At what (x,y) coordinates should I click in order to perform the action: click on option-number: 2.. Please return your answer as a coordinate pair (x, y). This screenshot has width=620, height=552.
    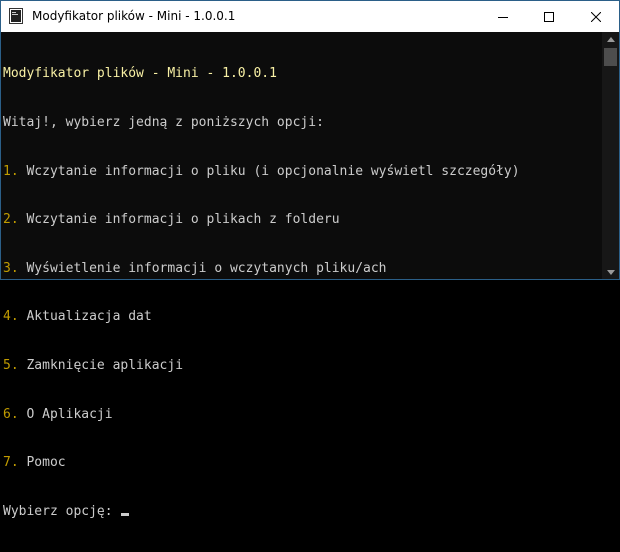
    Looking at the image, I should click on (11, 220).